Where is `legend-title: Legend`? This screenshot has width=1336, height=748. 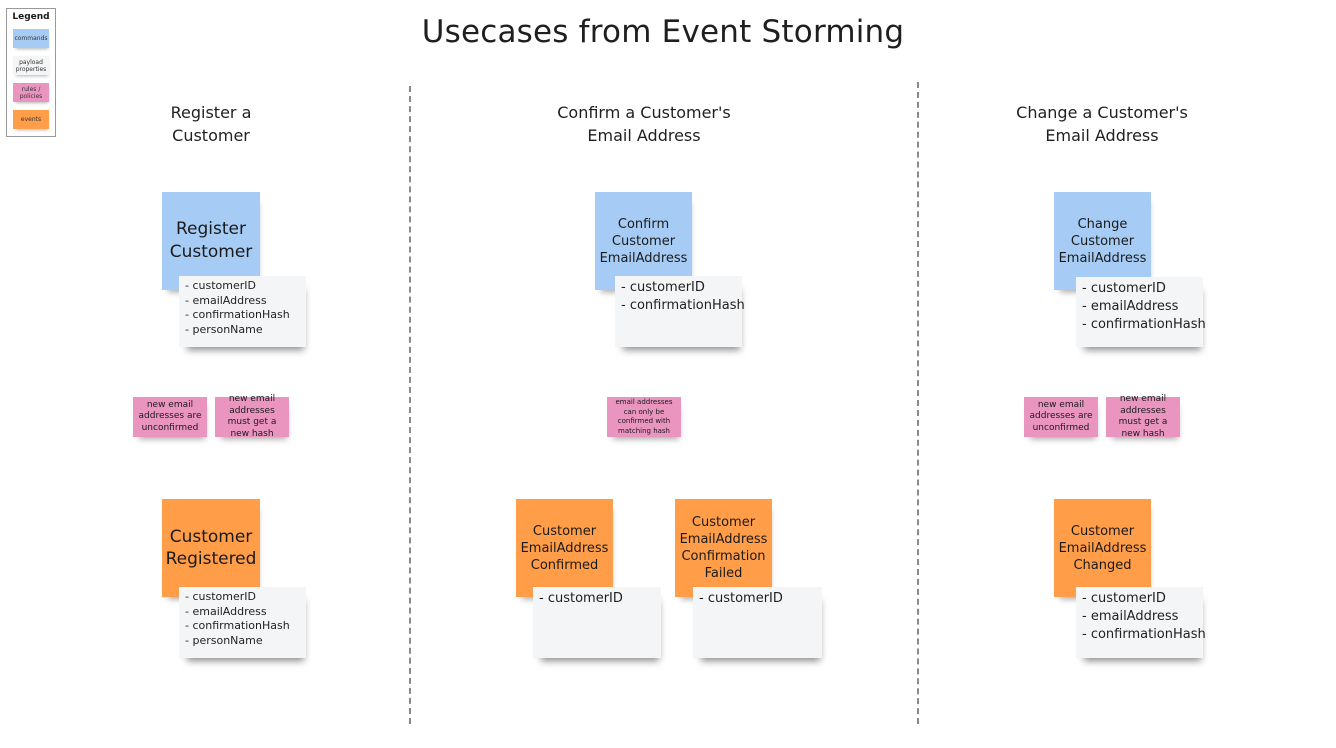
legend-title: Legend is located at coordinates (31, 17).